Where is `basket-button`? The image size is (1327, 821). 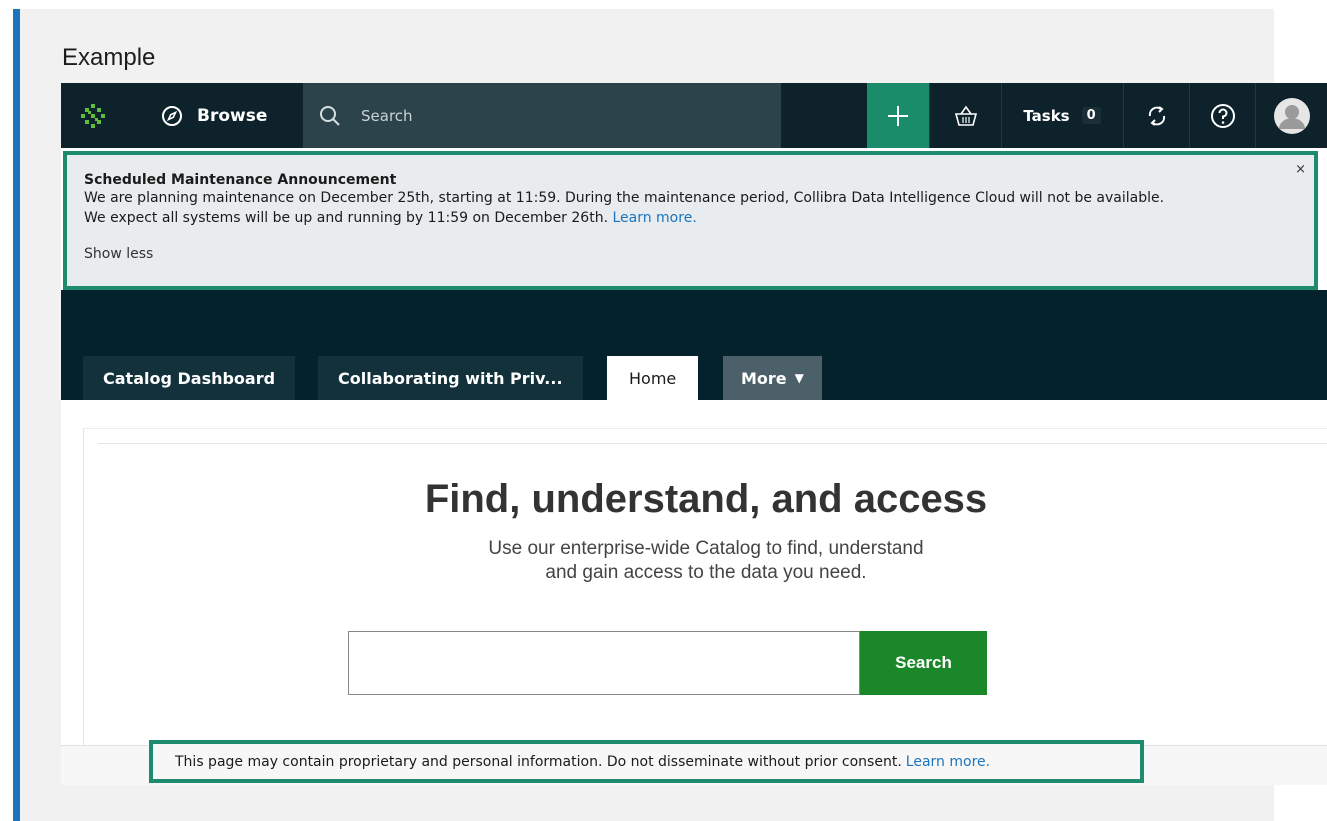 basket-button is located at coordinates (965, 115).